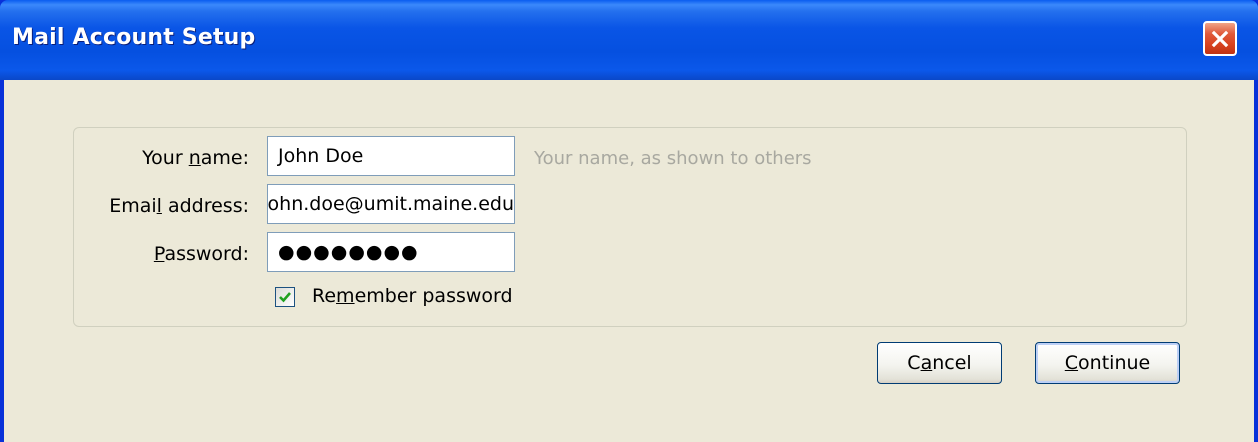 Image resolution: width=1258 pixels, height=442 pixels. I want to click on name-label: Your name:, so click(195, 158).